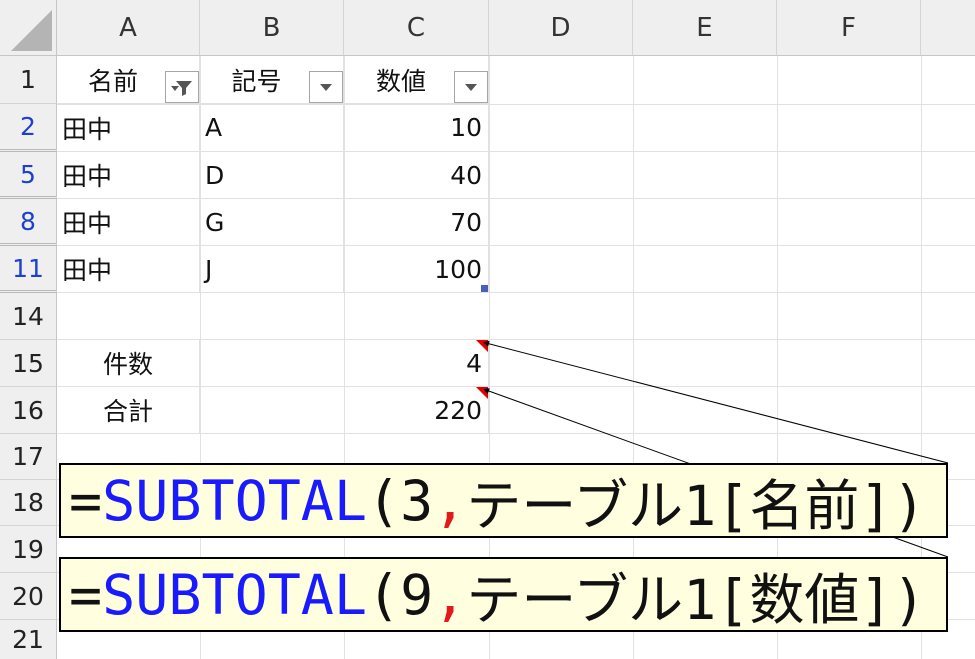 This screenshot has height=659, width=975. Describe the element at coordinates (696, 505) in the screenshot. I see `formula-reference: テーブル1[名前])` at that location.